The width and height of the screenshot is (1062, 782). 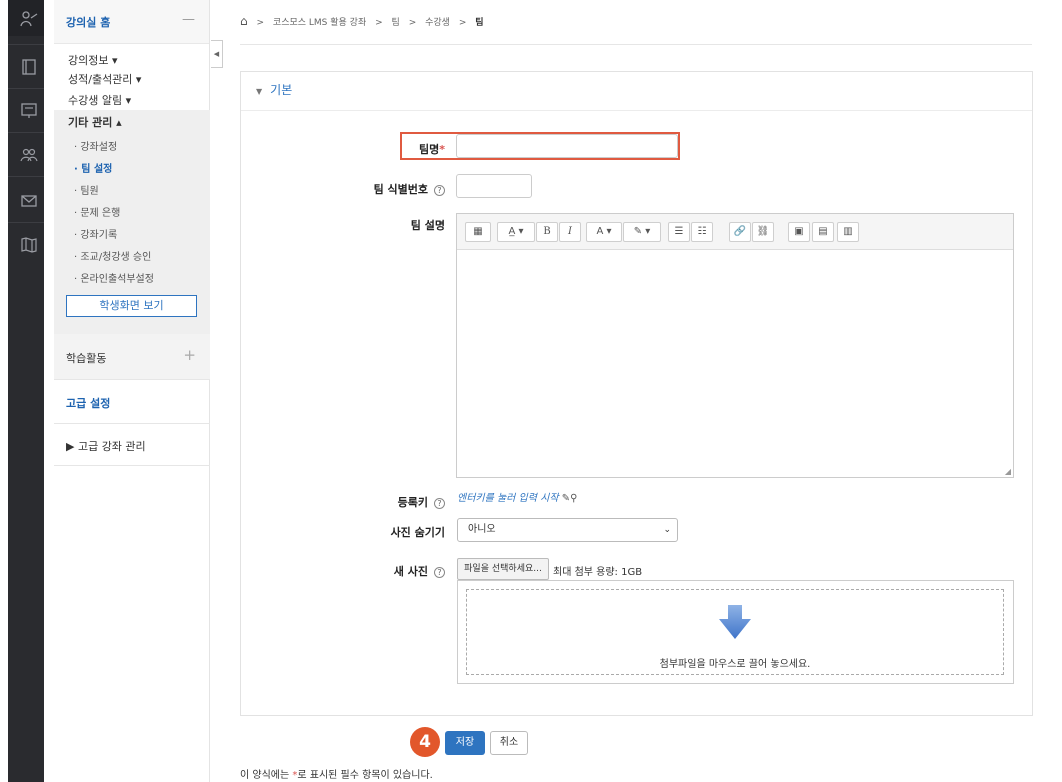 I want to click on submenu-course-settings: · 강좌설정, so click(x=95, y=145).